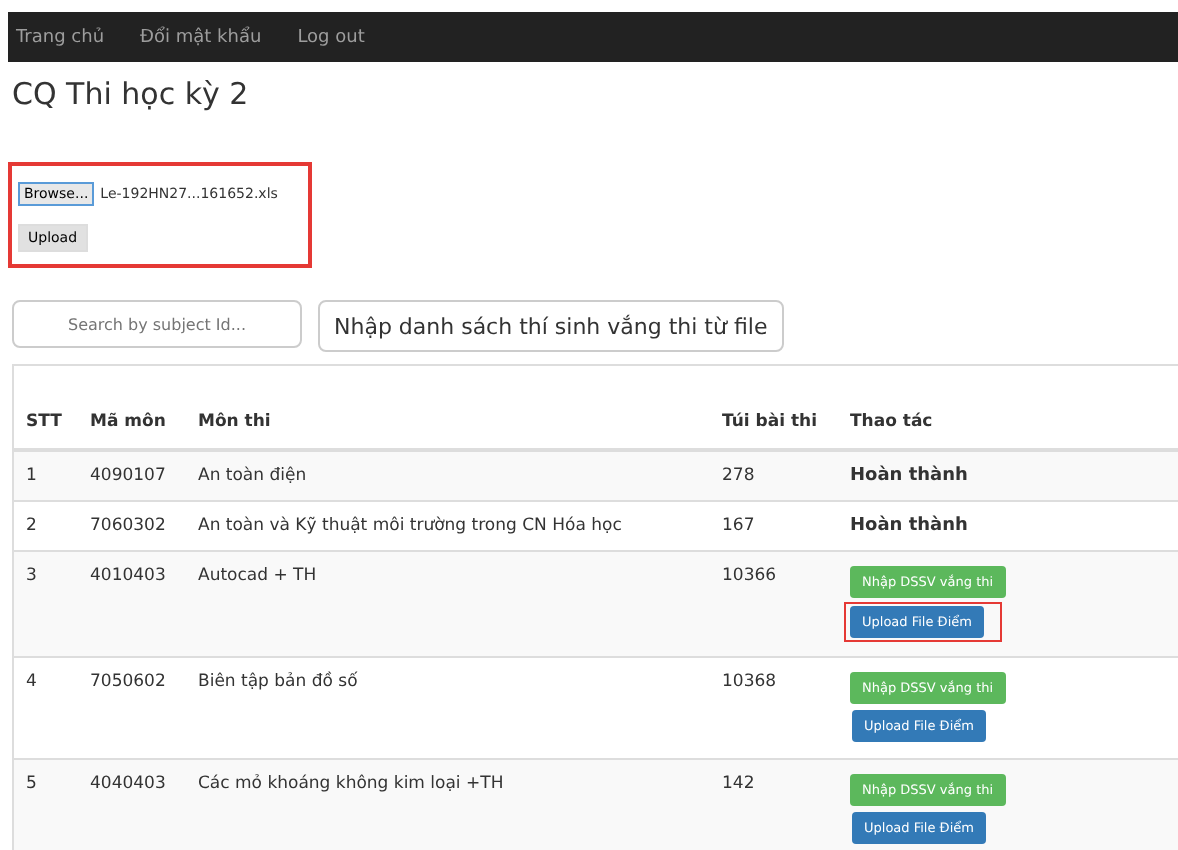 Image resolution: width=1178 pixels, height=850 pixels. I want to click on table-cell: 4040403, so click(132, 804).